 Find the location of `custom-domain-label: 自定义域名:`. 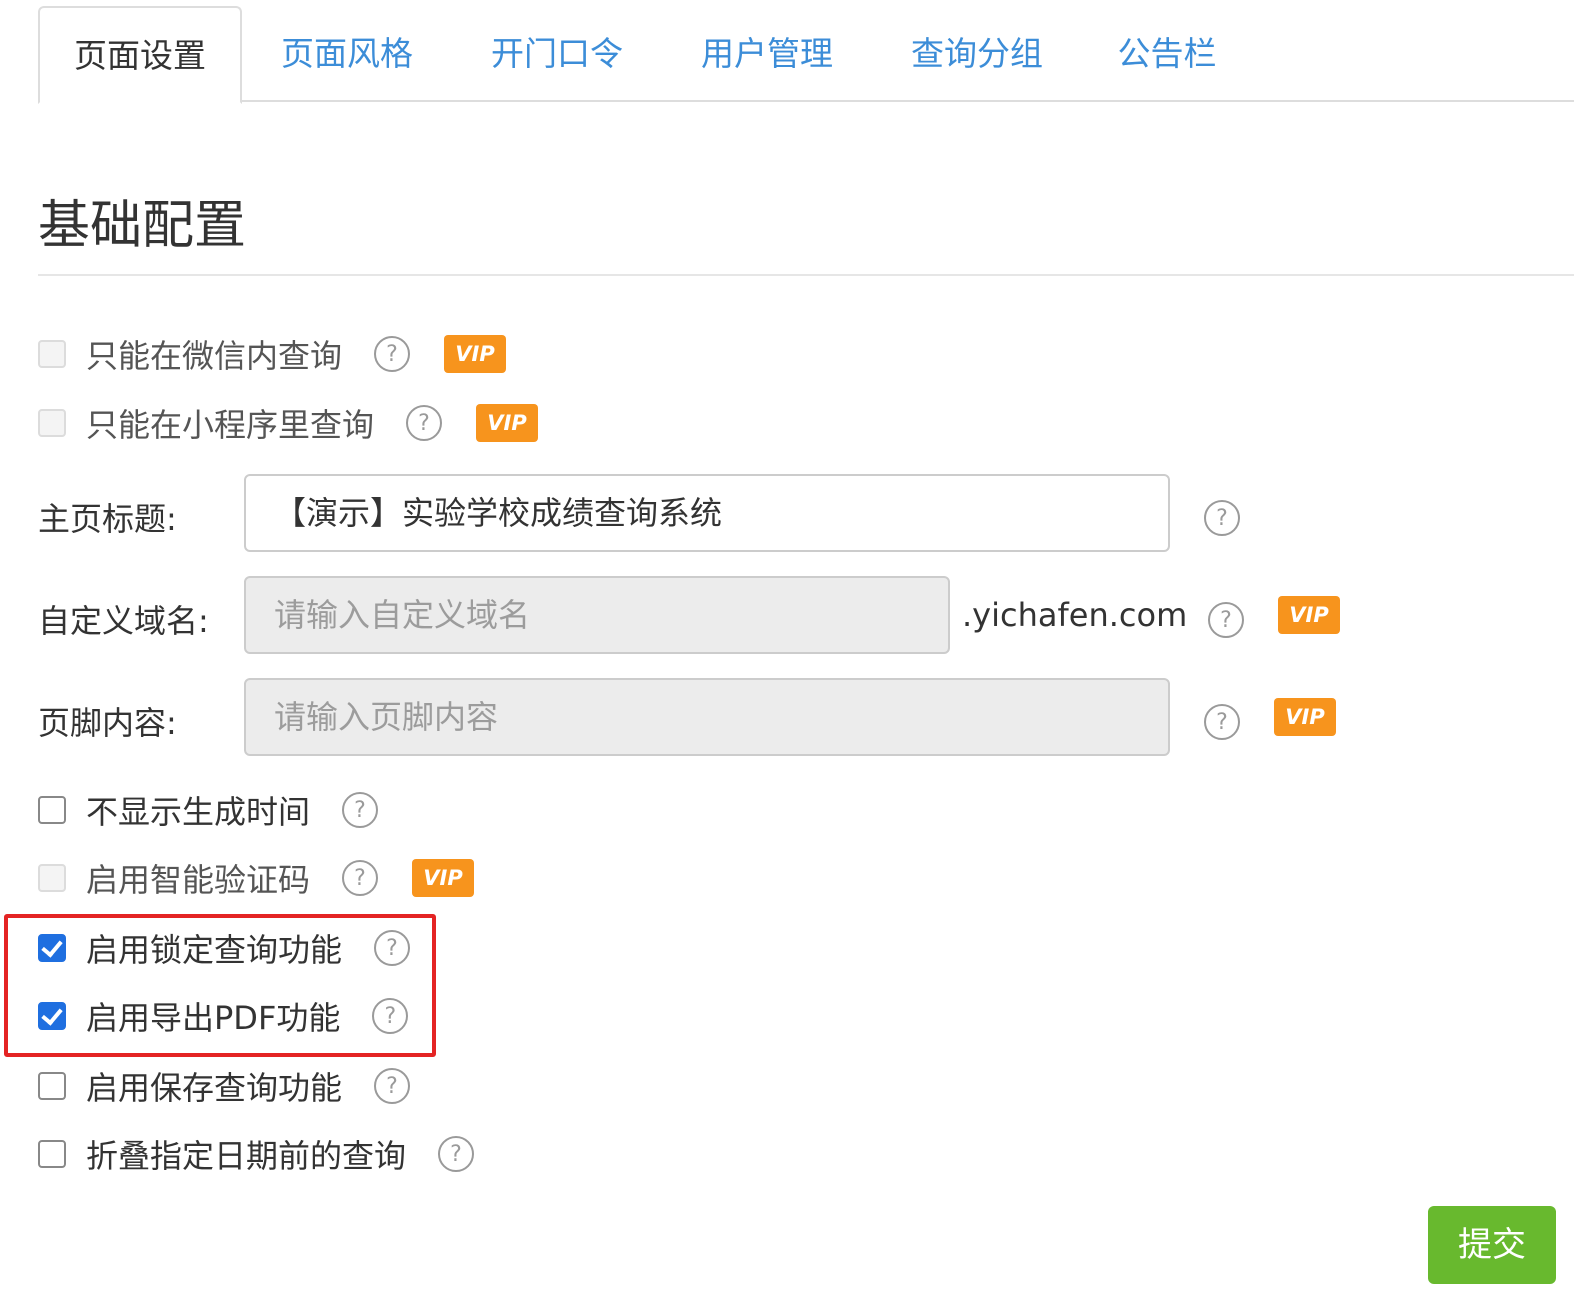

custom-domain-label: 自定义域名: is located at coordinates (123, 621).